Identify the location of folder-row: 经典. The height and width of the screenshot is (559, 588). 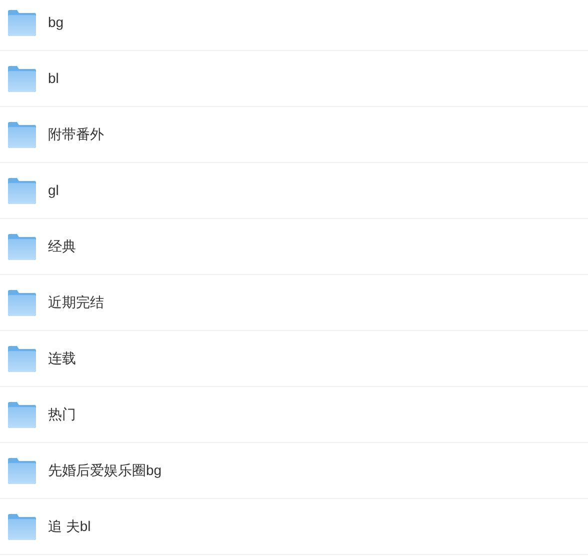
(294, 247).